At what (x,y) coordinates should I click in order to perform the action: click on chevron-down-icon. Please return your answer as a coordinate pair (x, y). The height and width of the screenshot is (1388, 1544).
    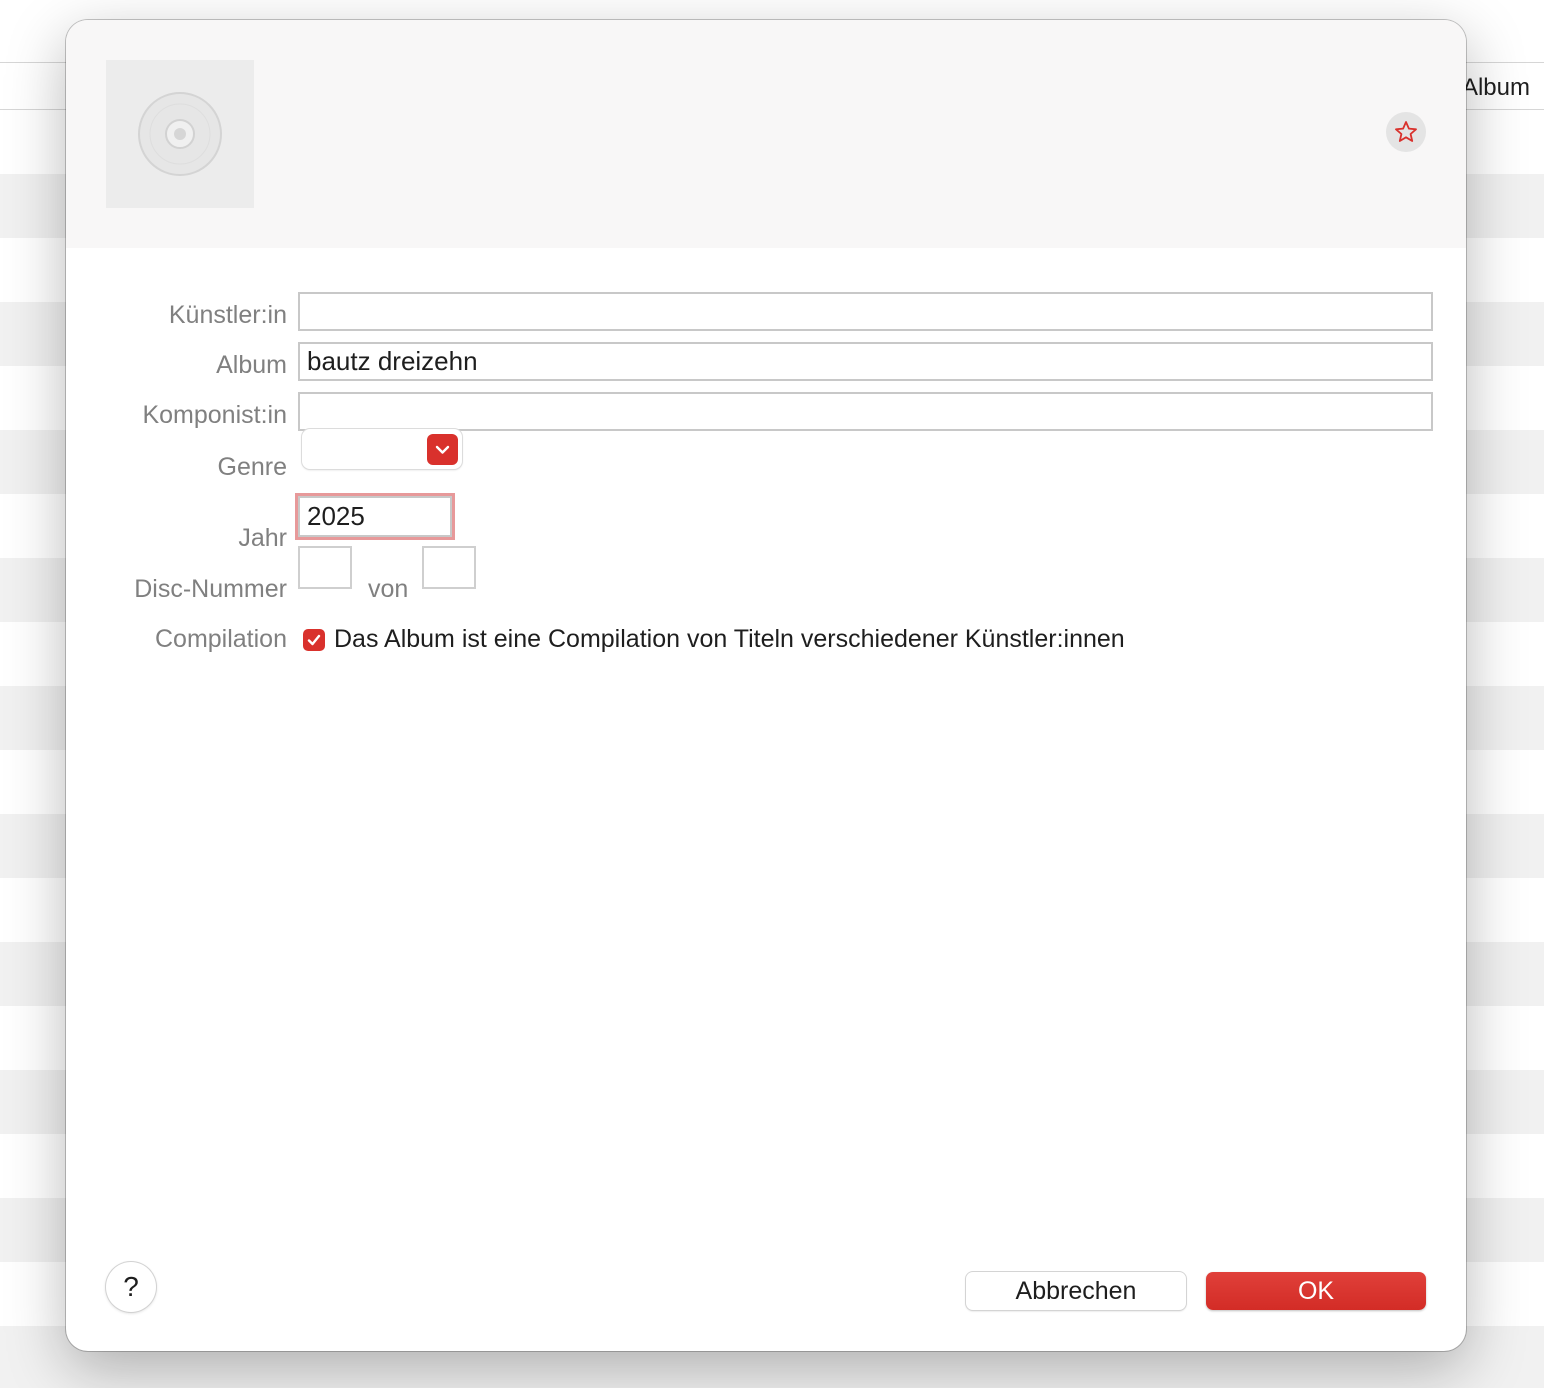
    Looking at the image, I should click on (442, 449).